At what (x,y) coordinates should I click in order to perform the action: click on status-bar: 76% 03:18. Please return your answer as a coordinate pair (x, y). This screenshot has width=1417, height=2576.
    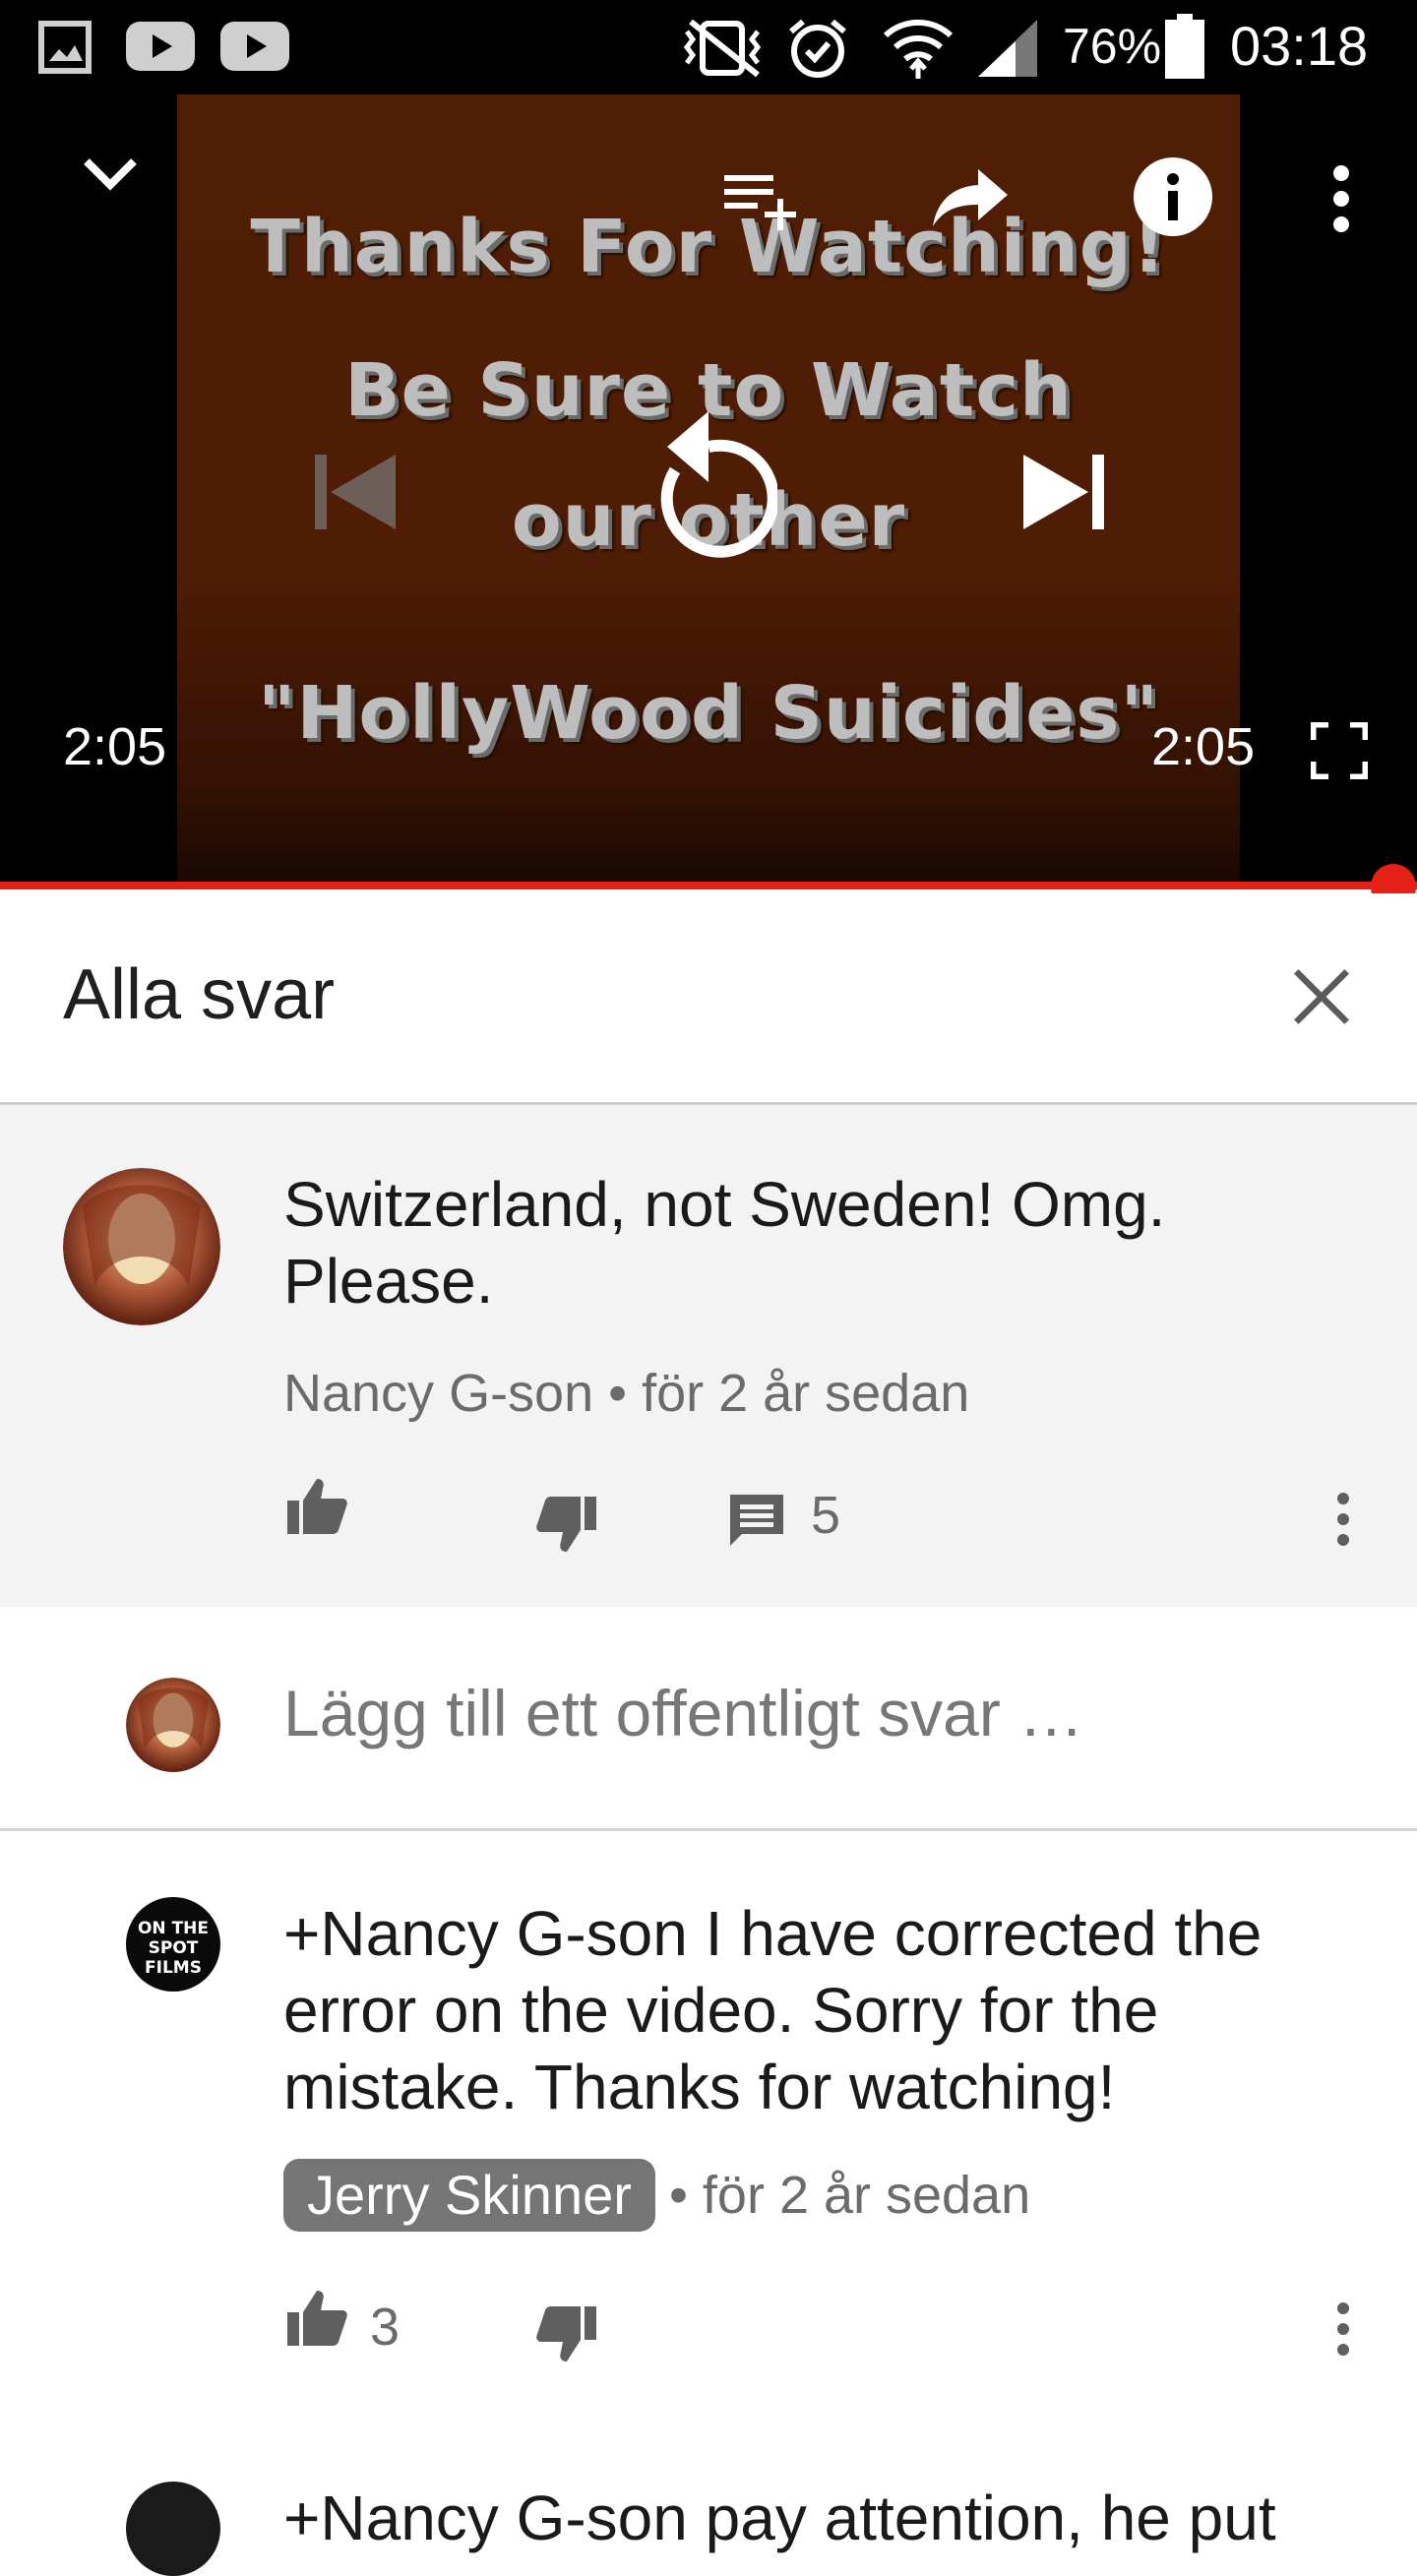
    Looking at the image, I should click on (708, 47).